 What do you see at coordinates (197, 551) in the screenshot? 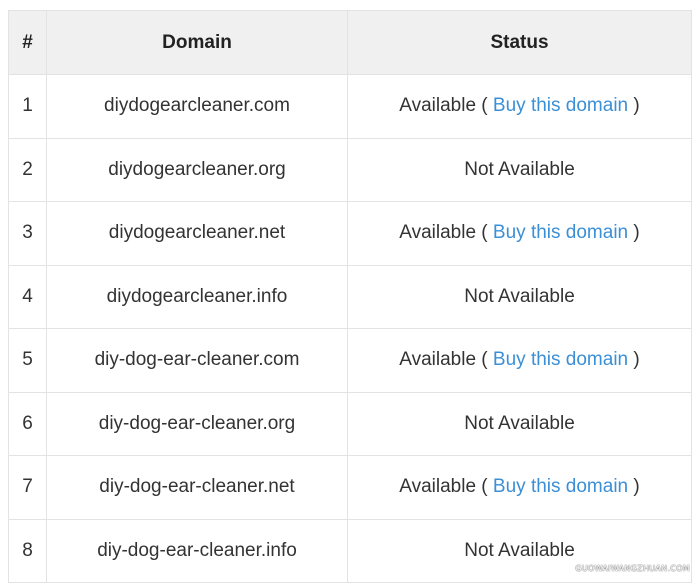
I see `domain-name: diy-dog-ear-cleaner.info` at bounding box center [197, 551].